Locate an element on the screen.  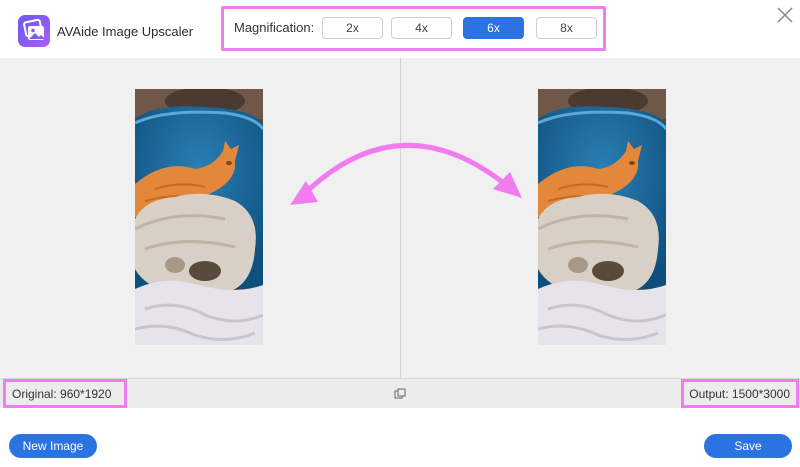
output-size-box: Output: 1500*3000 is located at coordinates (740, 393).